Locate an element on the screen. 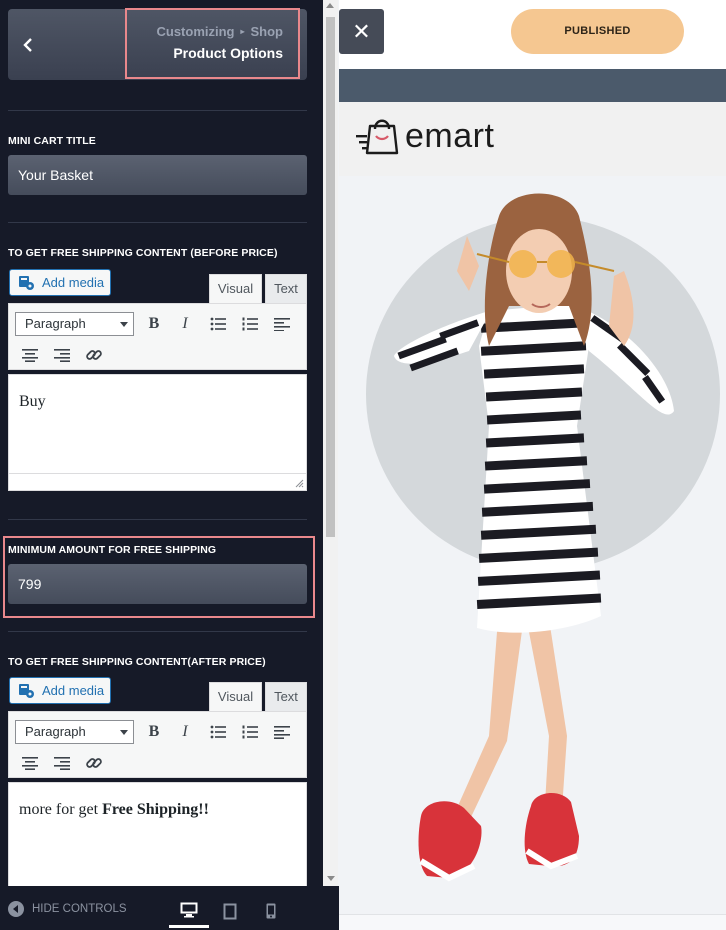  site-logo: emart is located at coordinates (424, 136).